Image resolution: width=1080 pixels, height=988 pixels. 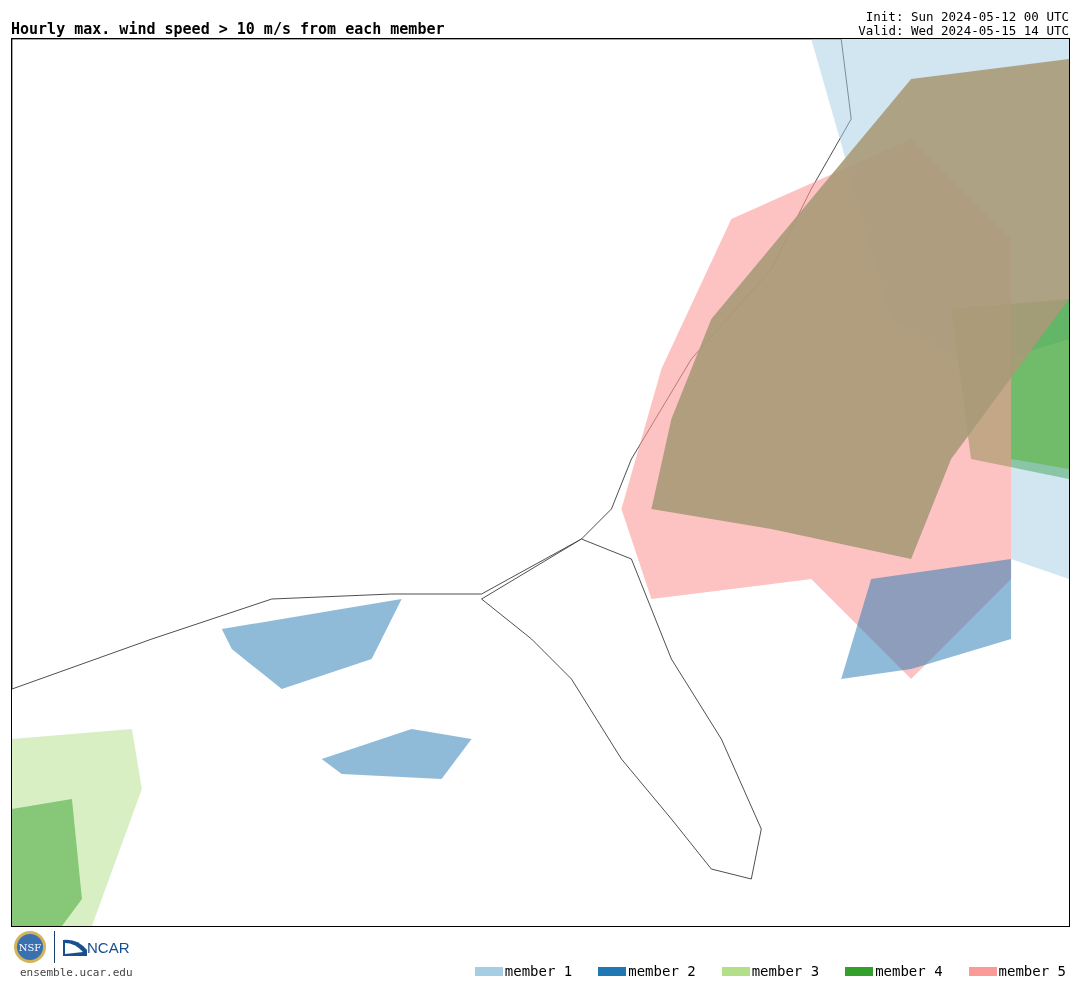 What do you see at coordinates (662, 971) in the screenshot?
I see `legend-label: member 2` at bounding box center [662, 971].